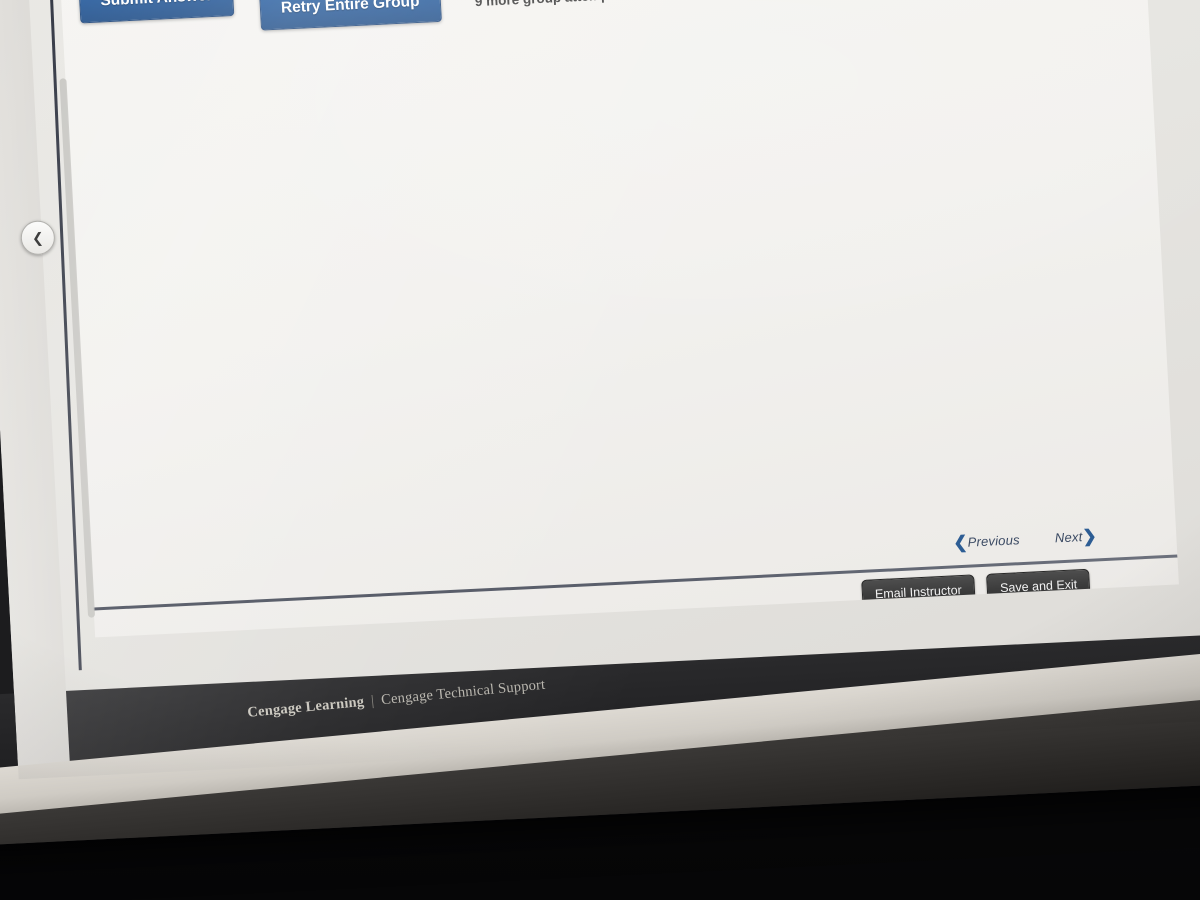  Describe the element at coordinates (350, 15) in the screenshot. I see `retry-entire-group-button: Retry Entire Group` at that location.